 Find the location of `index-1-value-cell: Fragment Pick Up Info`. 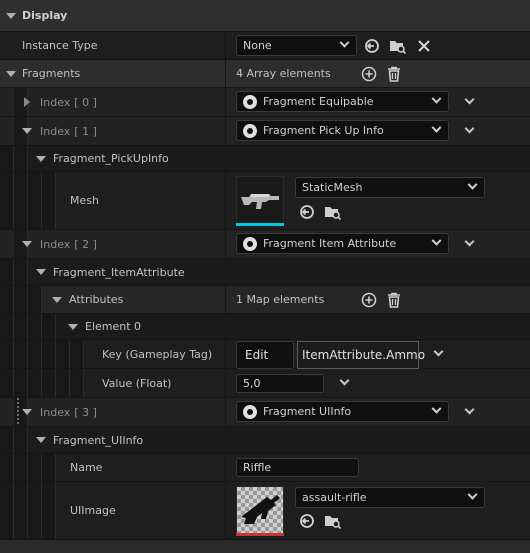

index-1-value-cell: Fragment Pick Up Info is located at coordinates (377, 131).